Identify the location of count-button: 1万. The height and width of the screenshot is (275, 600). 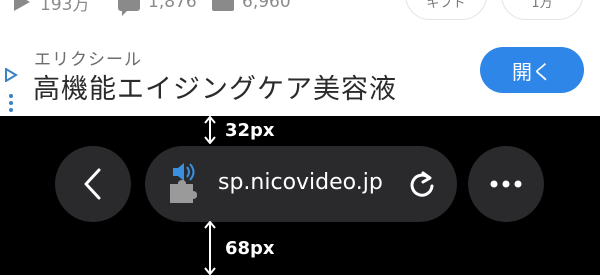
(542, 10).